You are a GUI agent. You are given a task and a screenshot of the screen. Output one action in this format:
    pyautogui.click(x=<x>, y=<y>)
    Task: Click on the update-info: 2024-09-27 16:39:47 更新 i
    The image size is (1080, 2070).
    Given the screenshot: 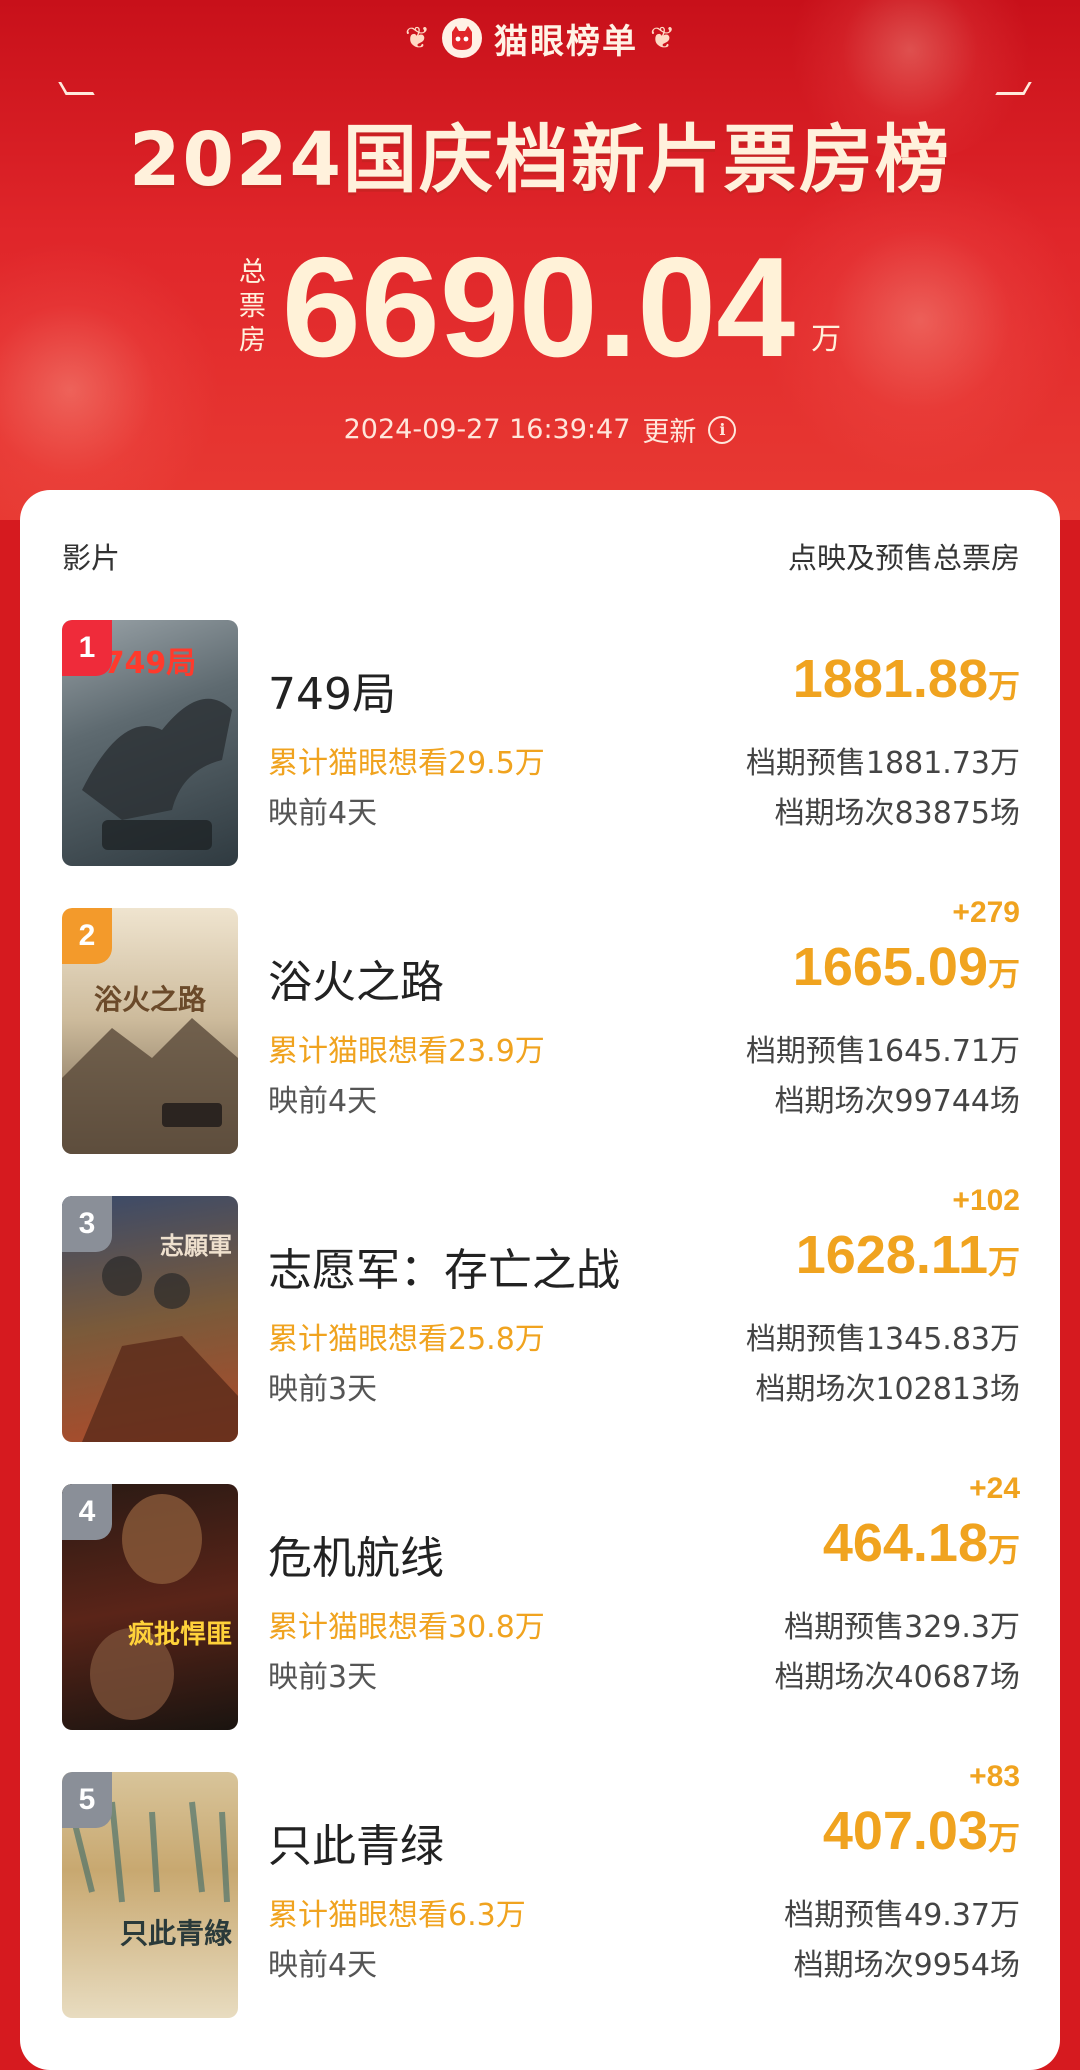 What is the action you would take?
    pyautogui.click(x=540, y=429)
    